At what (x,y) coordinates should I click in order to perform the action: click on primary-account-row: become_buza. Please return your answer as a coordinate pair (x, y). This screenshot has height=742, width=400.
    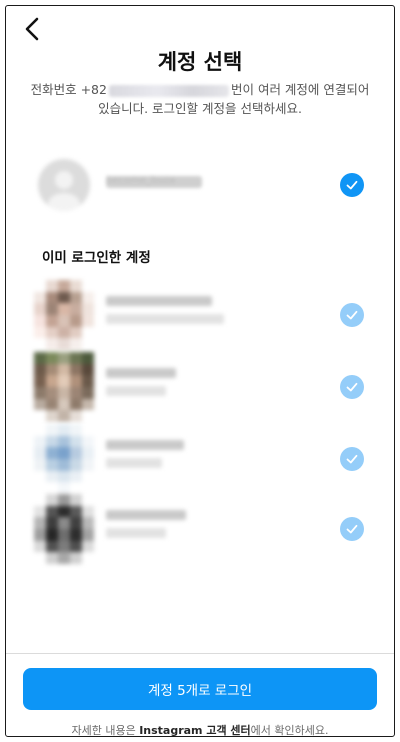
    Looking at the image, I should click on (200, 185).